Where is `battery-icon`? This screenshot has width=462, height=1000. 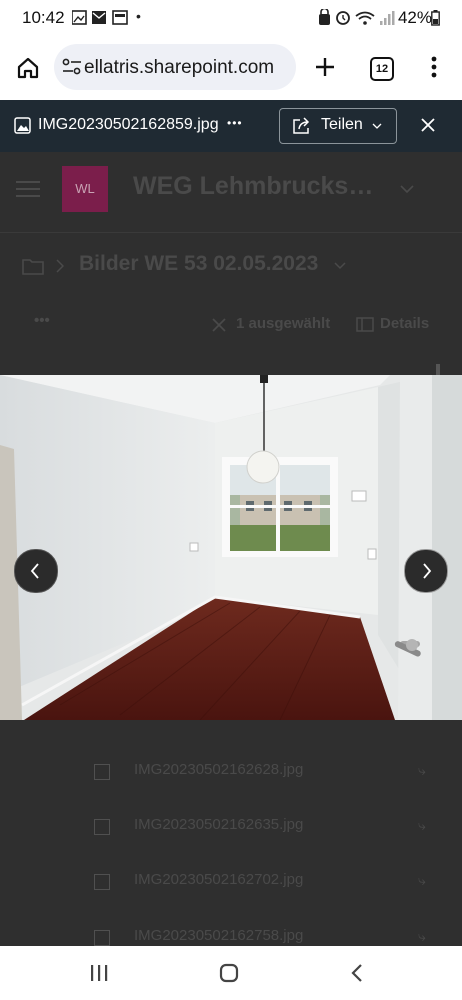
battery-icon is located at coordinates (435, 18).